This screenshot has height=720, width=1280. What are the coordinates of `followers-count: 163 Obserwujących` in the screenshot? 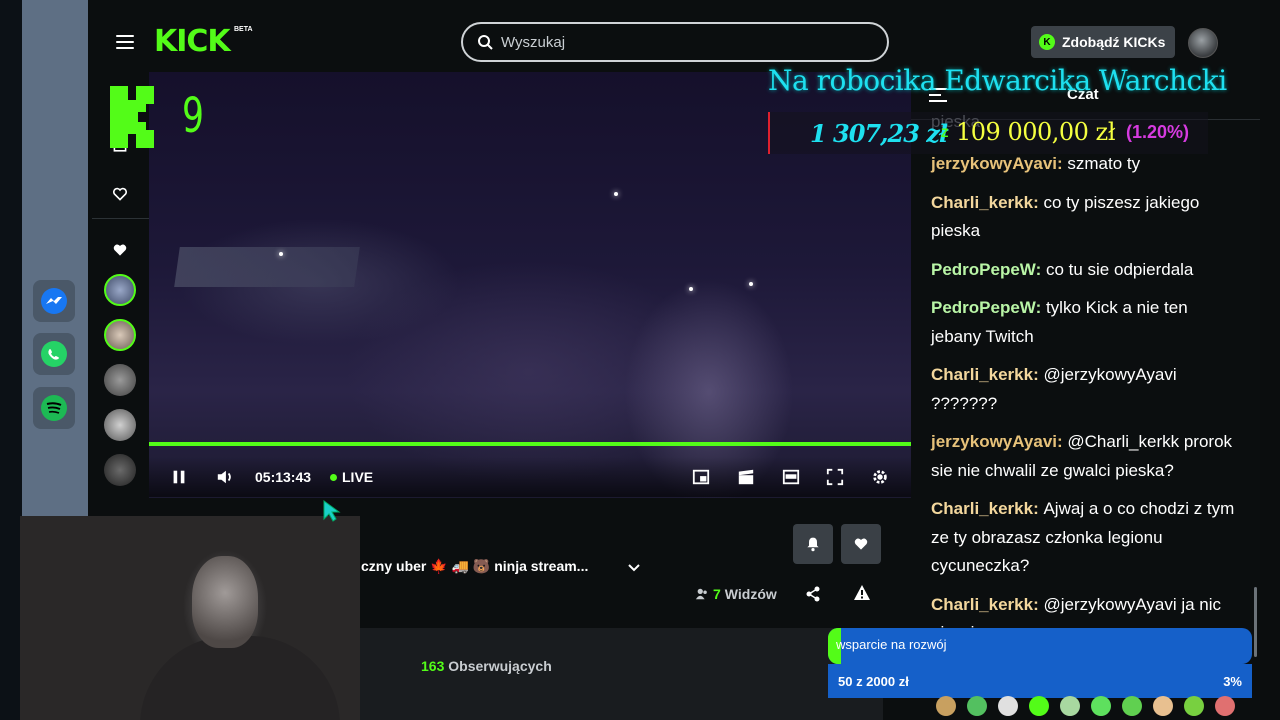 It's located at (486, 666).